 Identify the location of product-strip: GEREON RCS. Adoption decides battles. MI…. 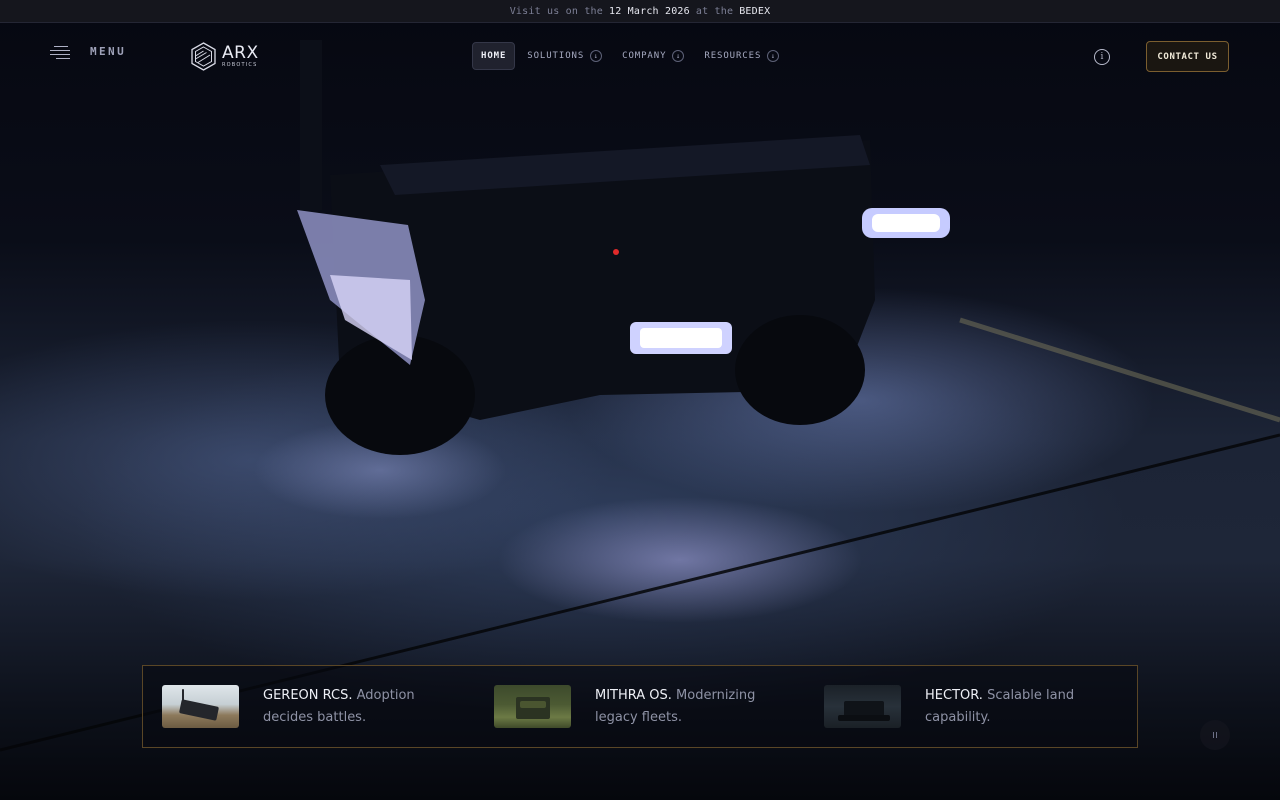
(640, 706).